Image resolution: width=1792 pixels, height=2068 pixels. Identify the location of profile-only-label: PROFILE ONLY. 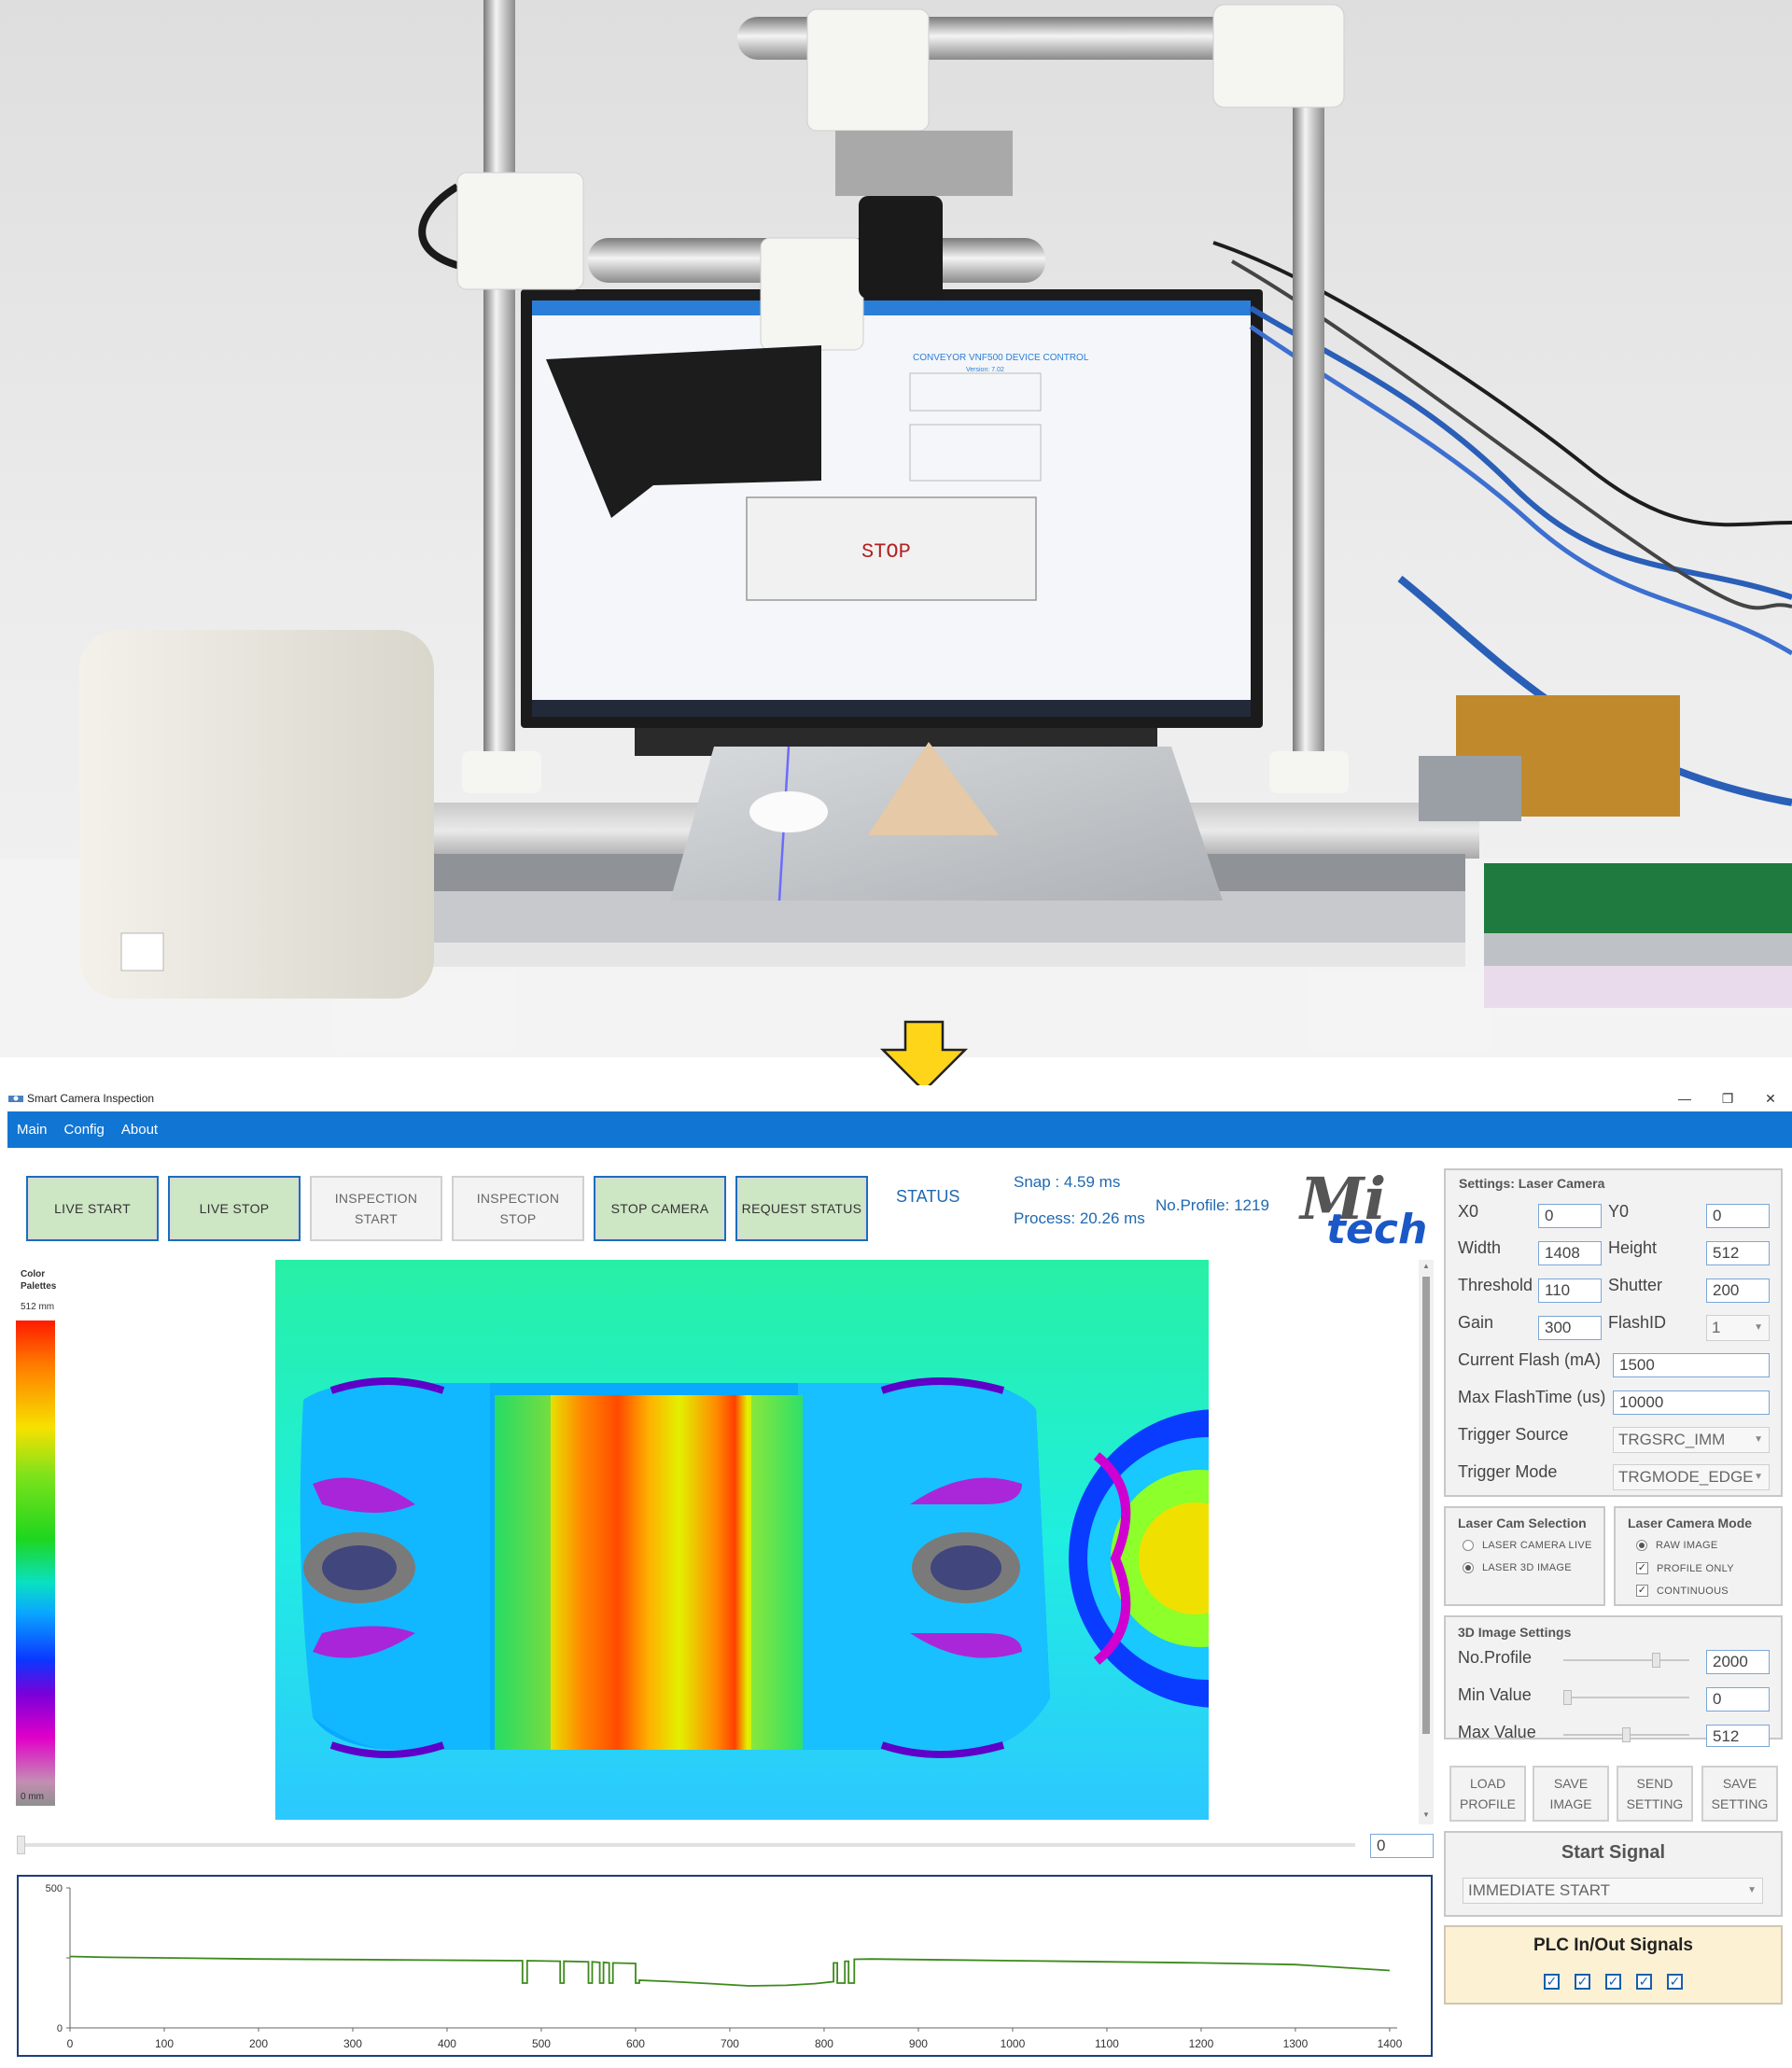
(1695, 1568).